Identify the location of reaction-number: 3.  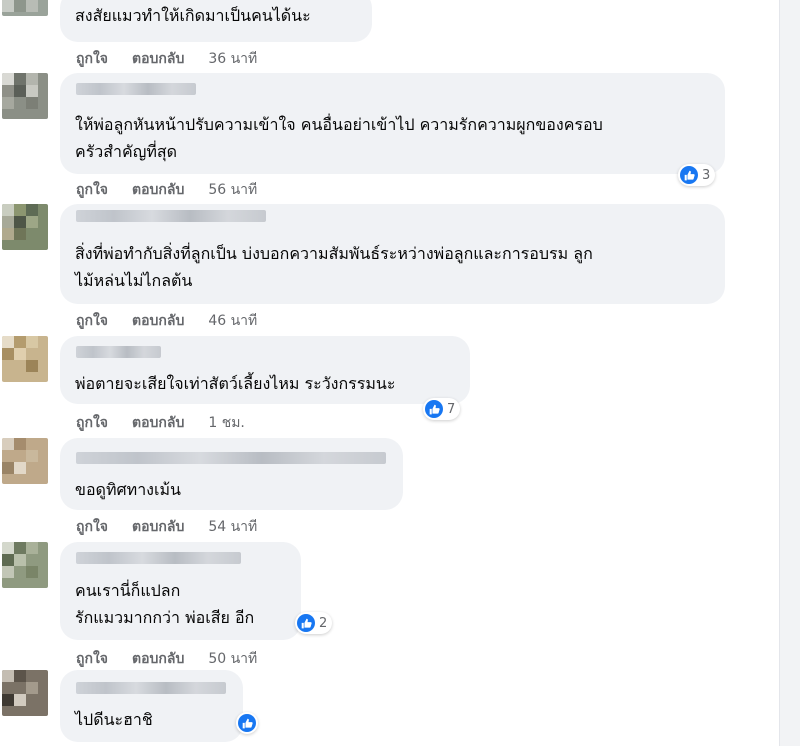
(706, 175).